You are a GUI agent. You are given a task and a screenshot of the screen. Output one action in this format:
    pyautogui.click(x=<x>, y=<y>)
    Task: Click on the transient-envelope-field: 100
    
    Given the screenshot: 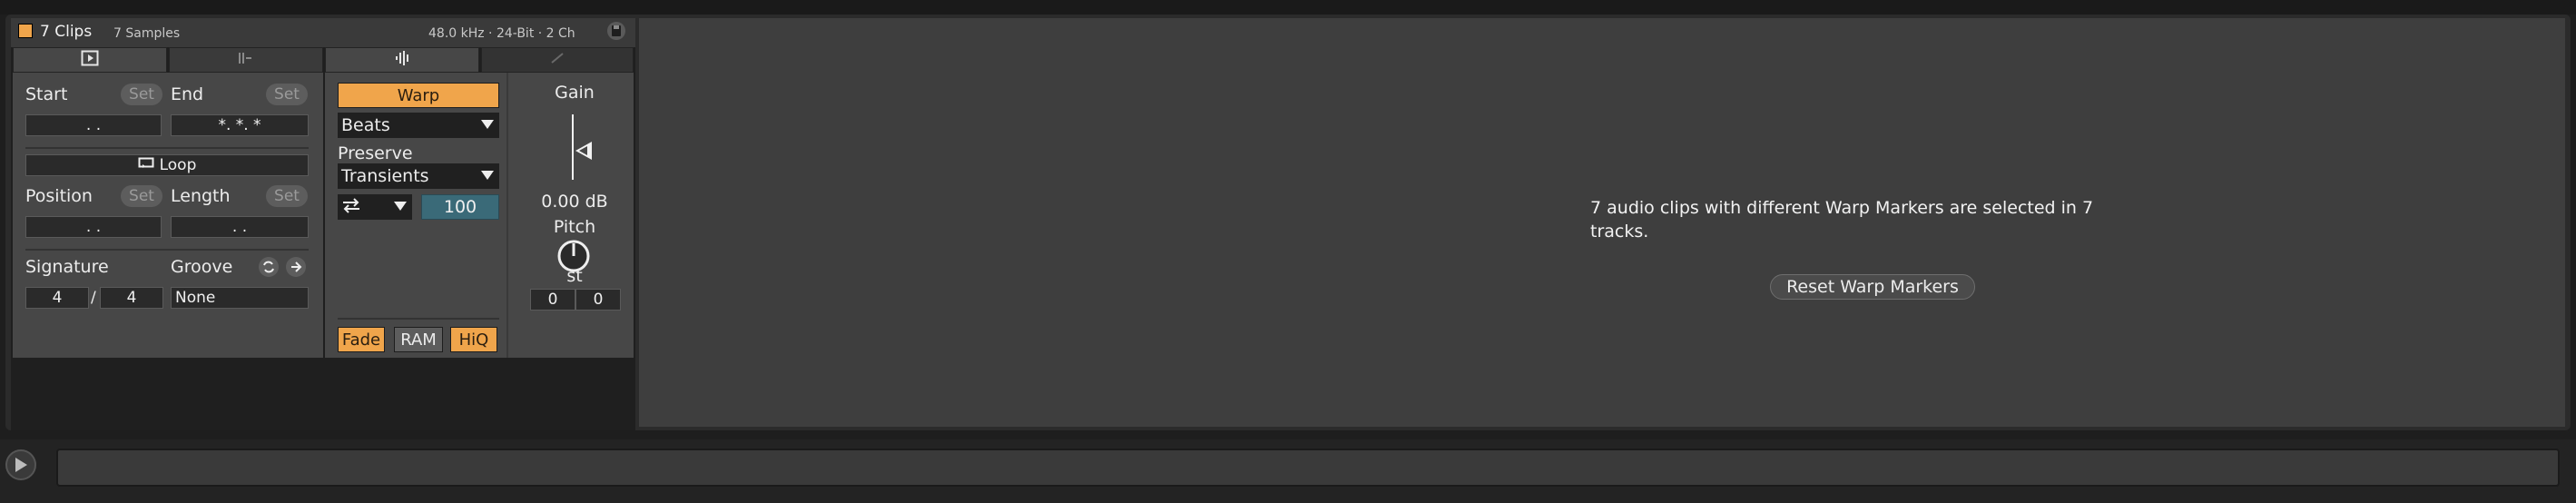 What is the action you would take?
    pyautogui.click(x=460, y=207)
    